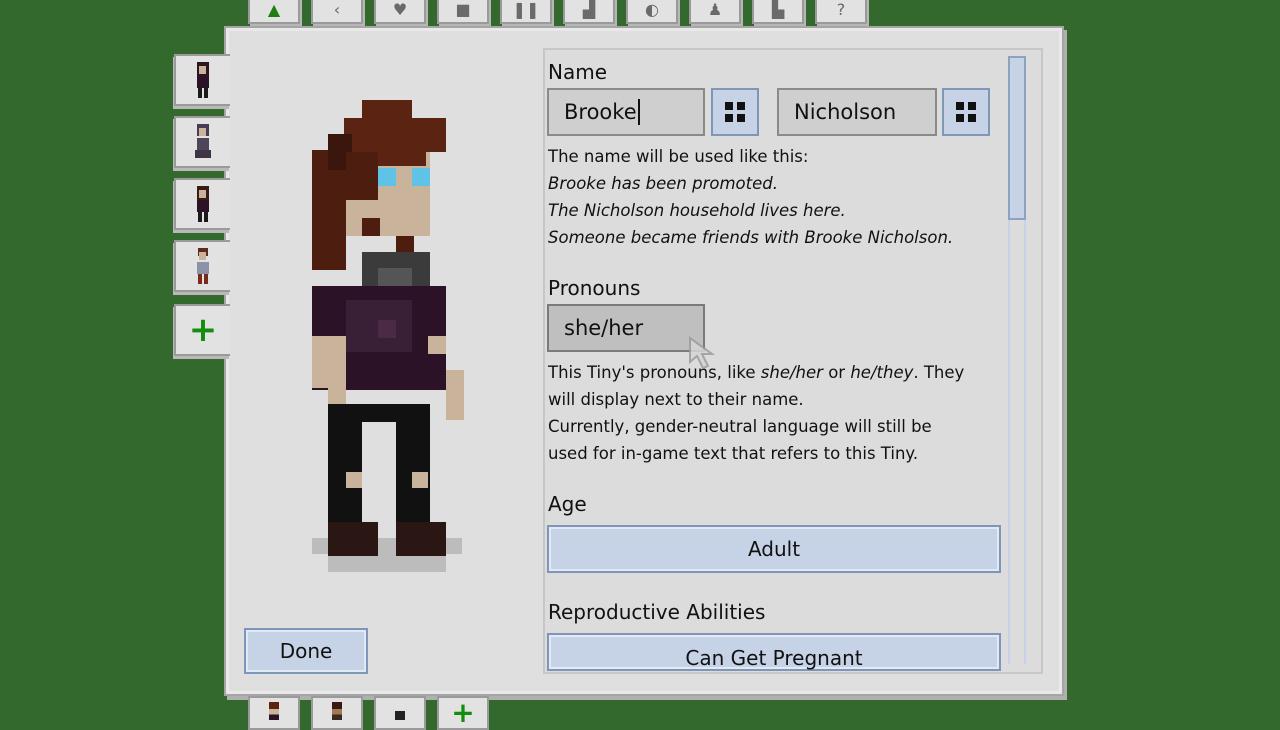  I want to click on building-icon: ▙, so click(778, 9).